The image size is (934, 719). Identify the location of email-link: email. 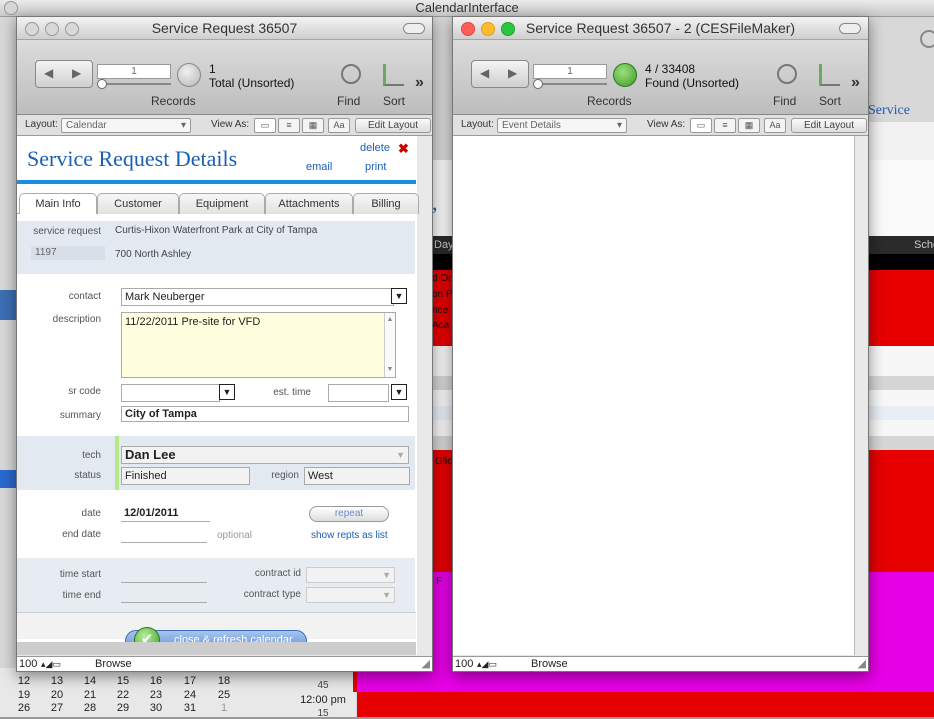
(319, 167).